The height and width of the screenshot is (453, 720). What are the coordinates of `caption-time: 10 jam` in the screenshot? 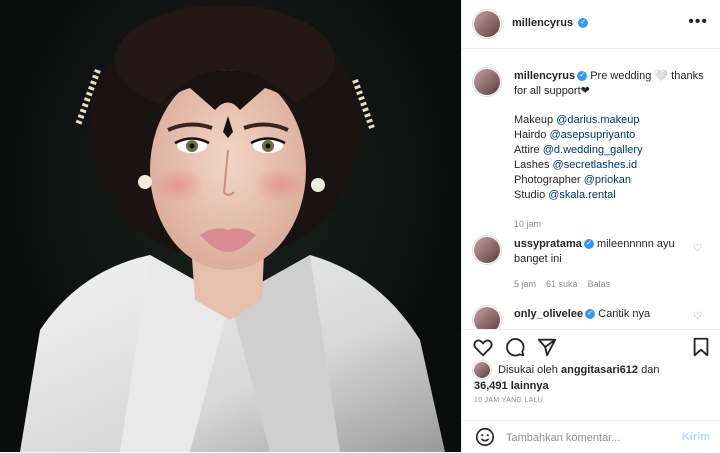 It's located at (609, 224).